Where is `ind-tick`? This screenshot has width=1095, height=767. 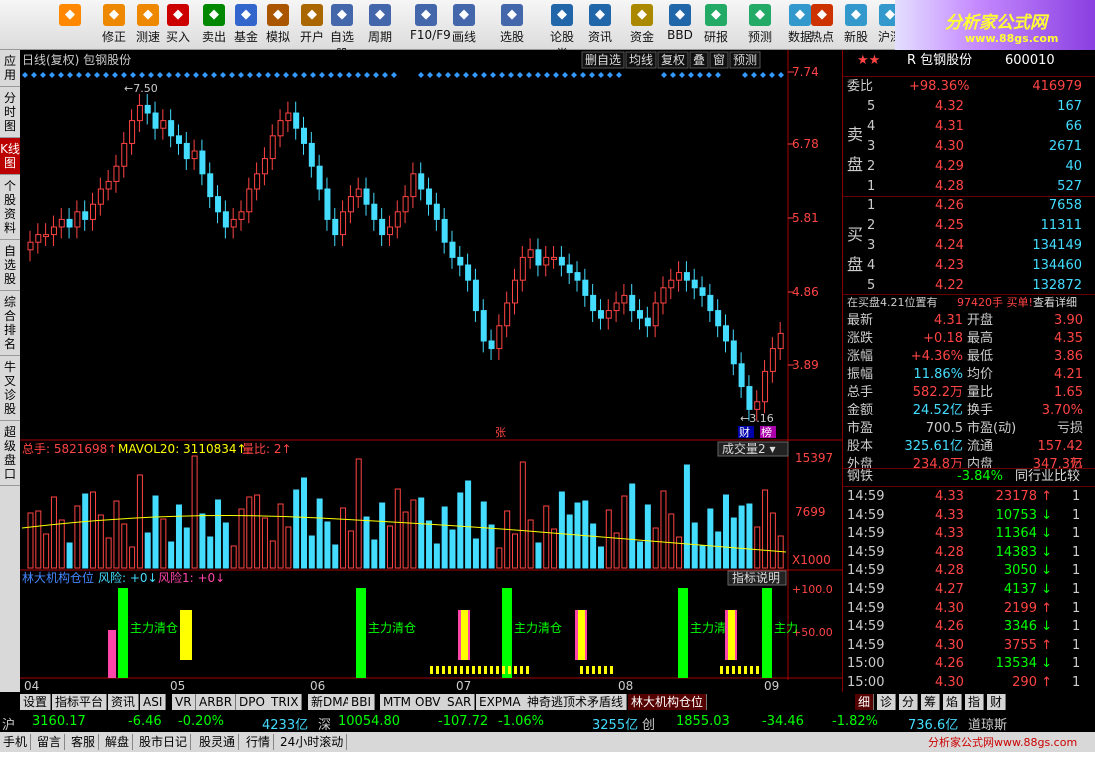 ind-tick is located at coordinates (473, 670).